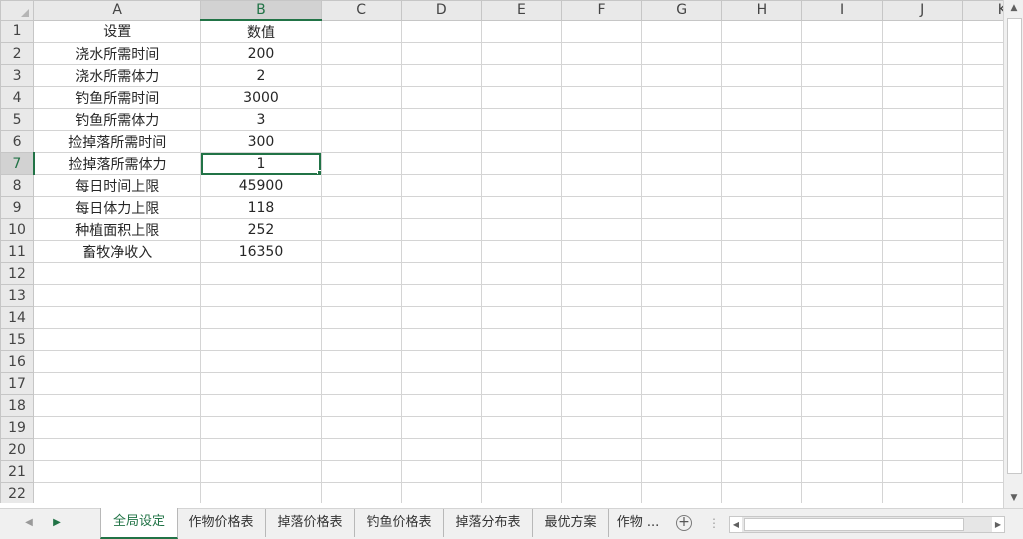  I want to click on row-header: 1, so click(17, 31).